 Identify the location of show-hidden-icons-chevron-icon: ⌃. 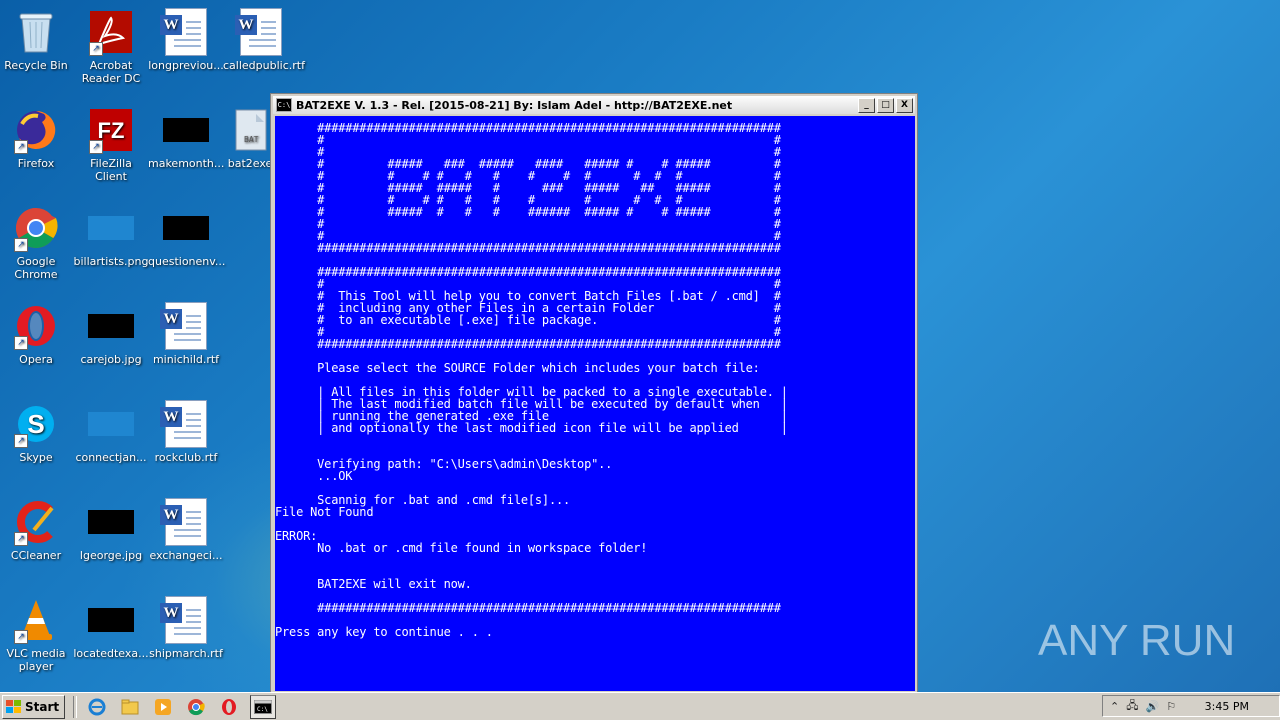
(1114, 706).